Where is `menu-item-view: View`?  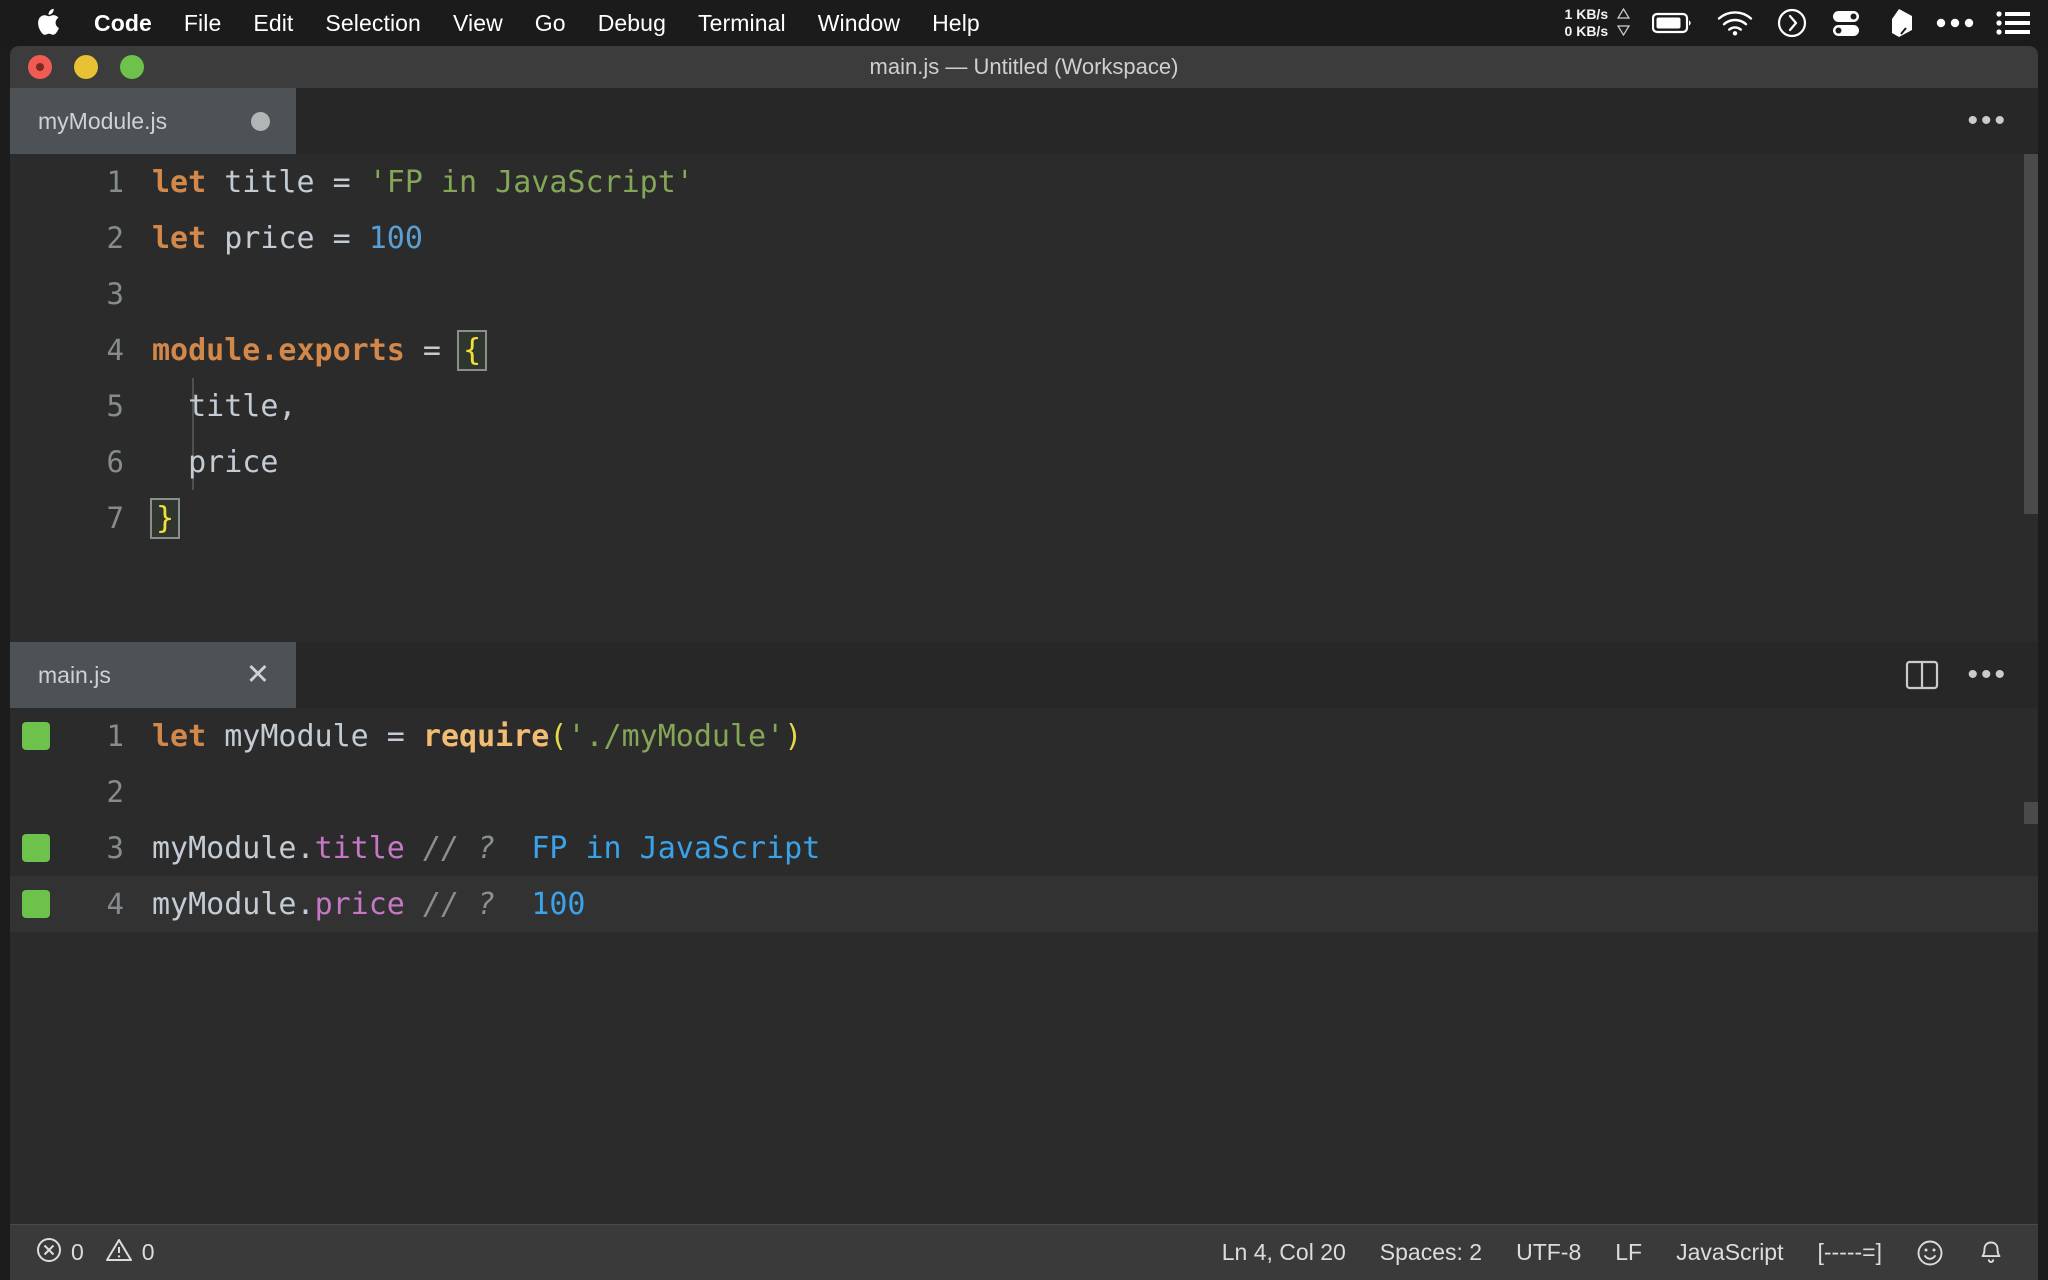
menu-item-view: View is located at coordinates (478, 23).